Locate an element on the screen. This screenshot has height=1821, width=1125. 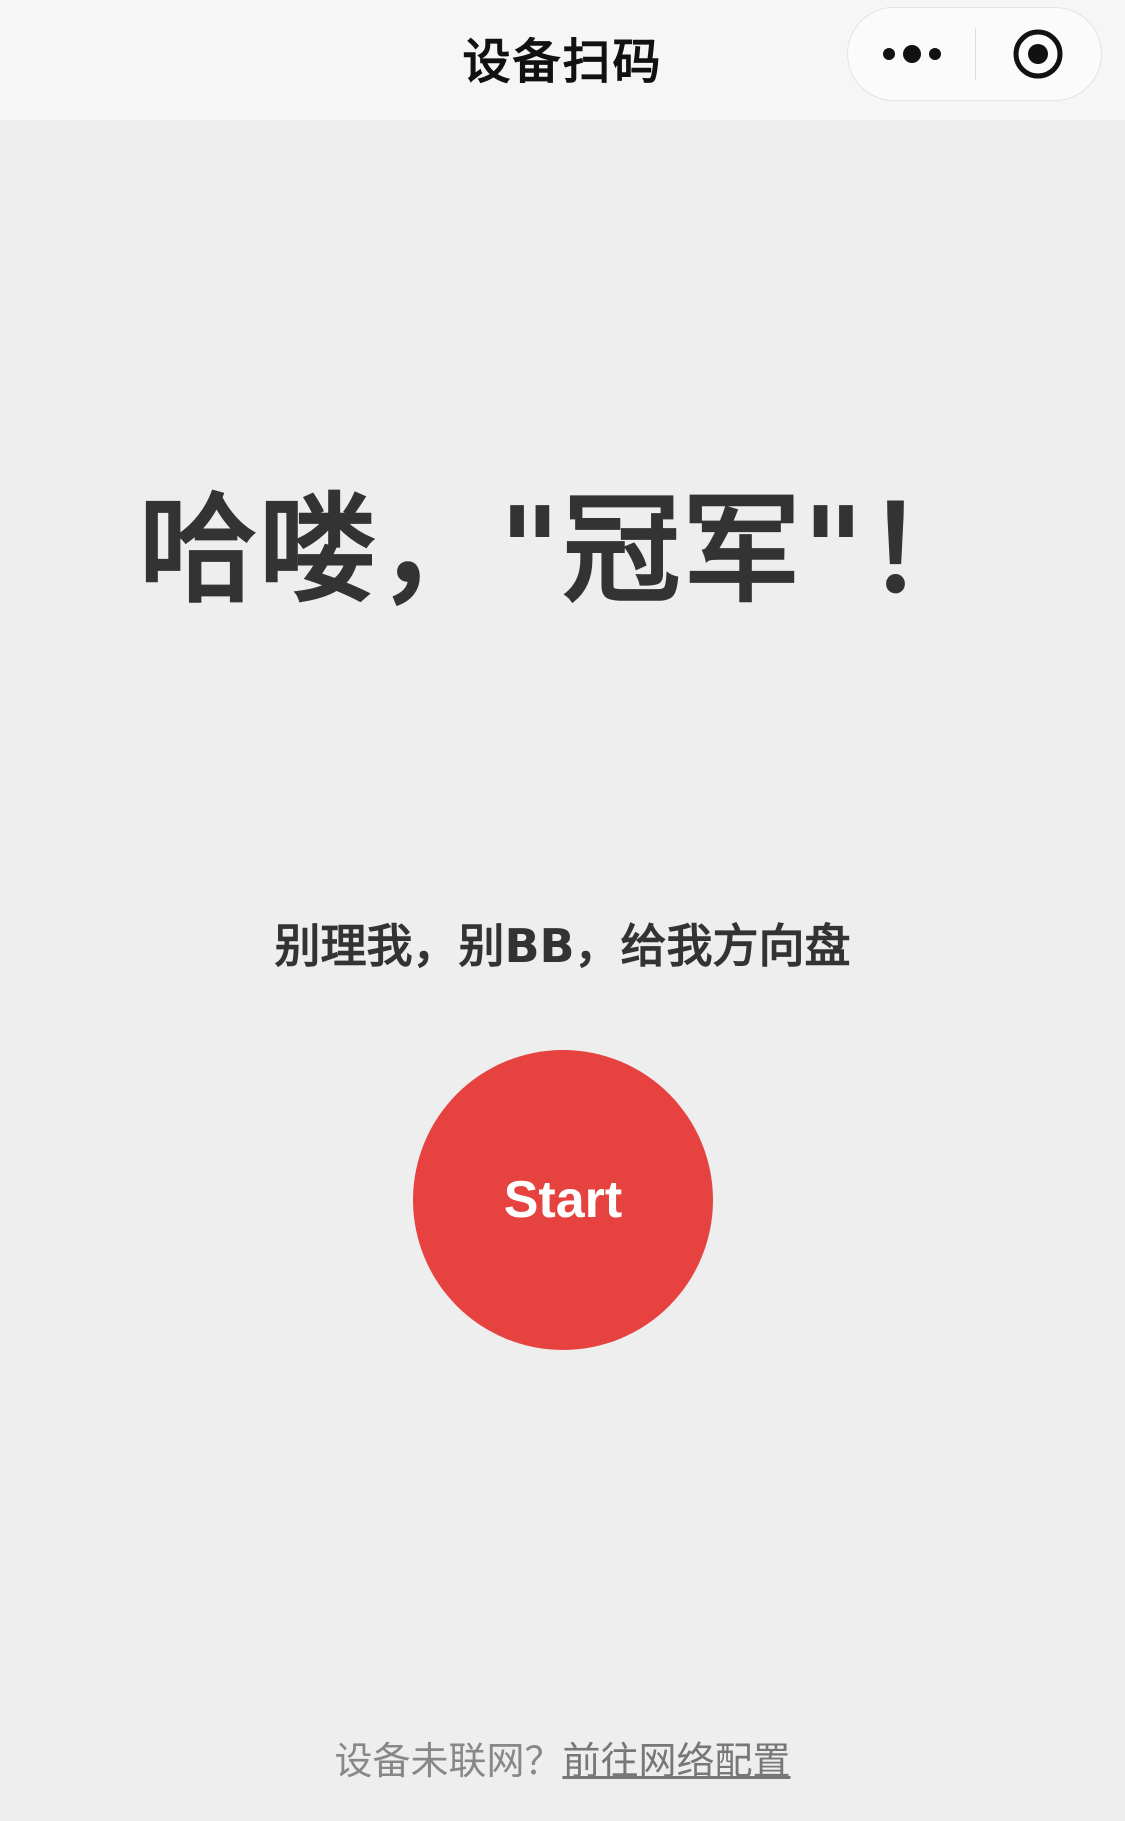
start-button-label: Start is located at coordinates (563, 1200).